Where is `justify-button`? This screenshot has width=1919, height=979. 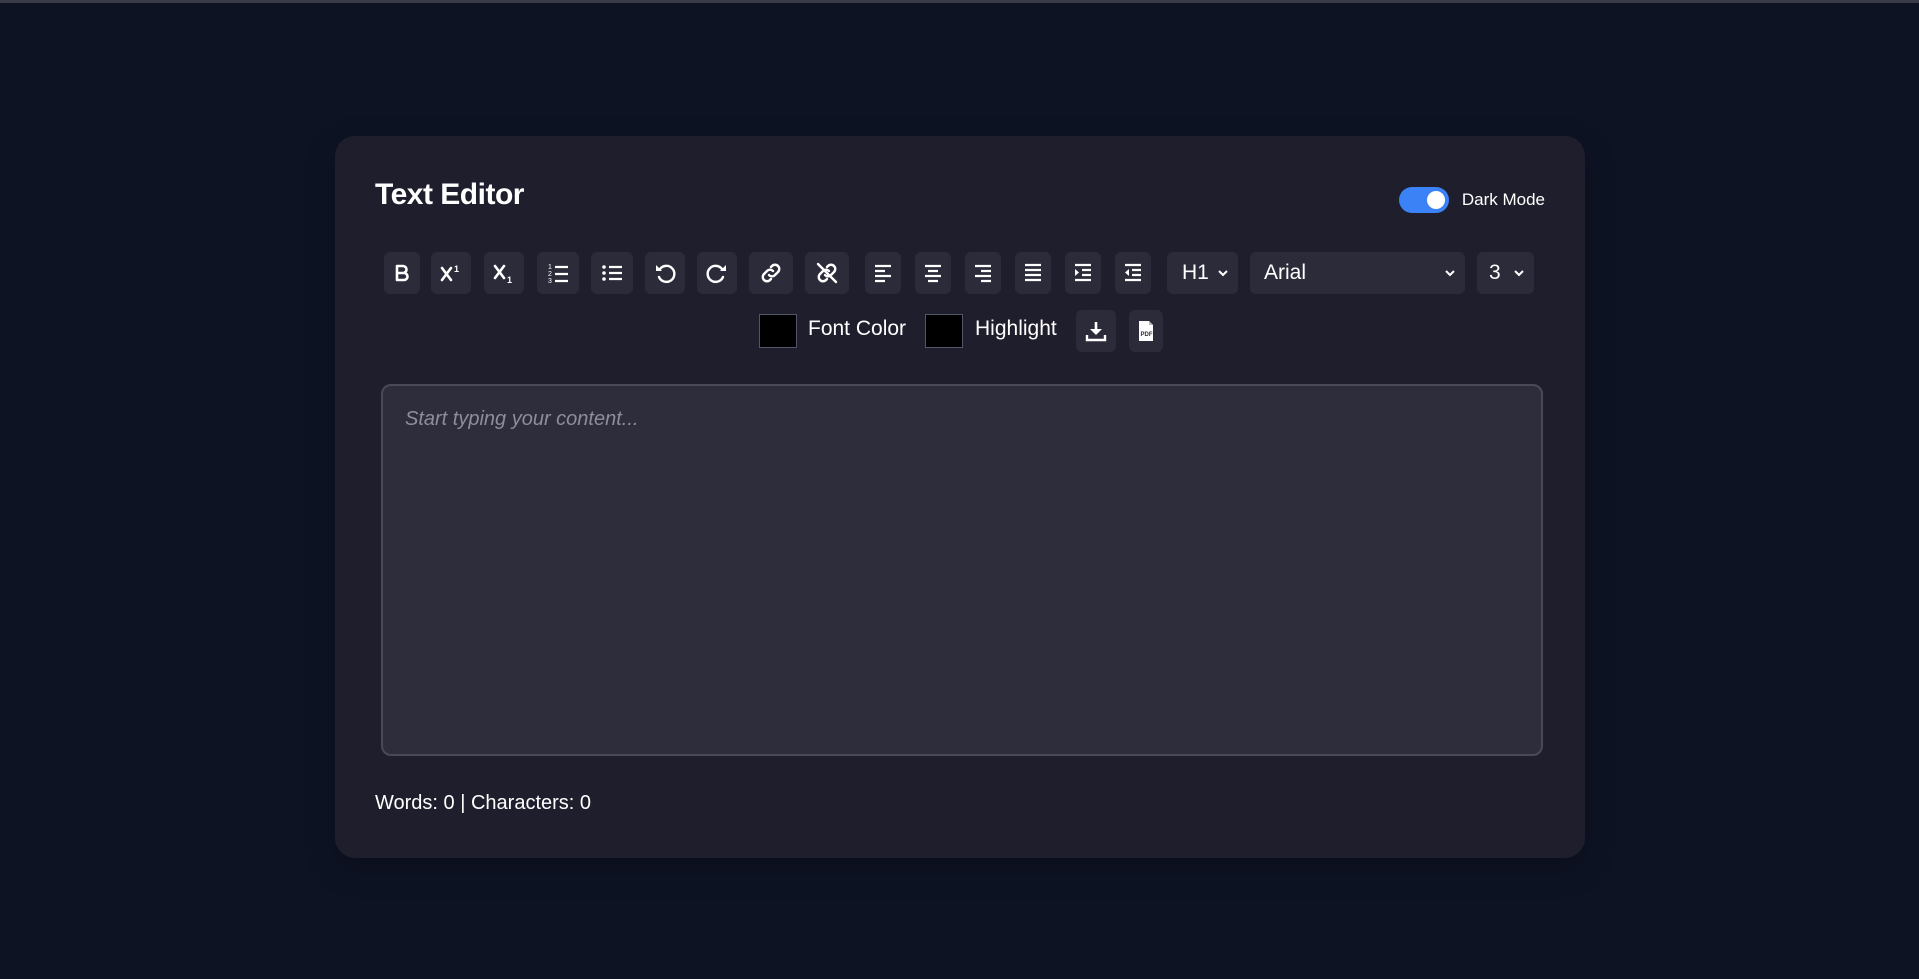 justify-button is located at coordinates (1033, 273).